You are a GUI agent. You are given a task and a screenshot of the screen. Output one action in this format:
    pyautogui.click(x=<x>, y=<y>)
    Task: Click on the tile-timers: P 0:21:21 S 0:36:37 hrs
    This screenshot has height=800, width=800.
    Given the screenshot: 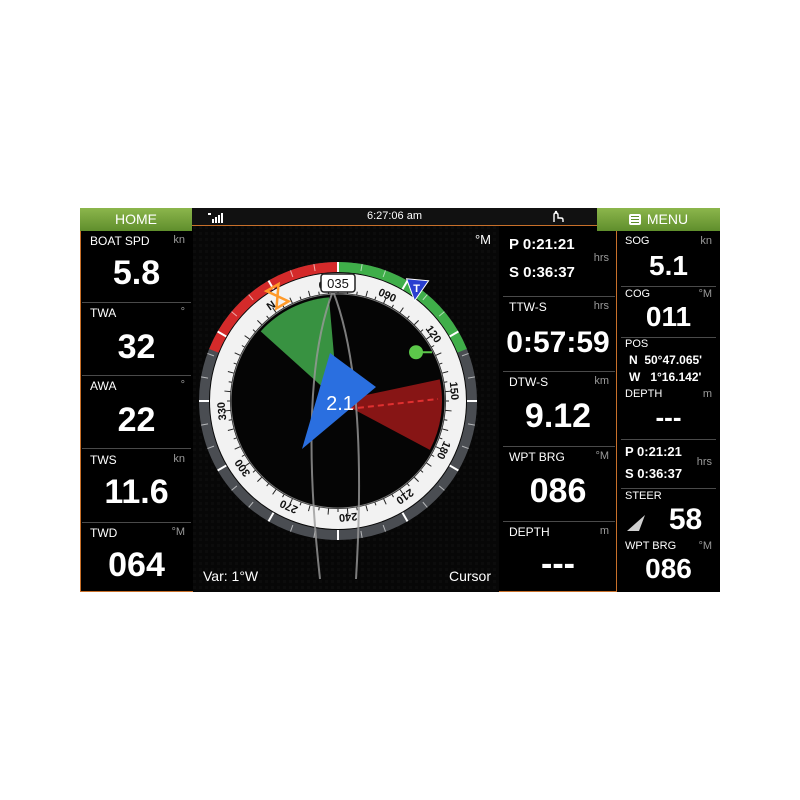 What is the action you would take?
    pyautogui.click(x=558, y=264)
    